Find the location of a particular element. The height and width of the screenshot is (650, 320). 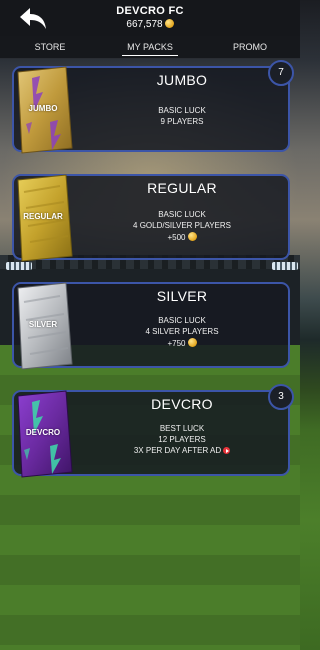

club-name: DEVCRO FC is located at coordinates (150, 11).